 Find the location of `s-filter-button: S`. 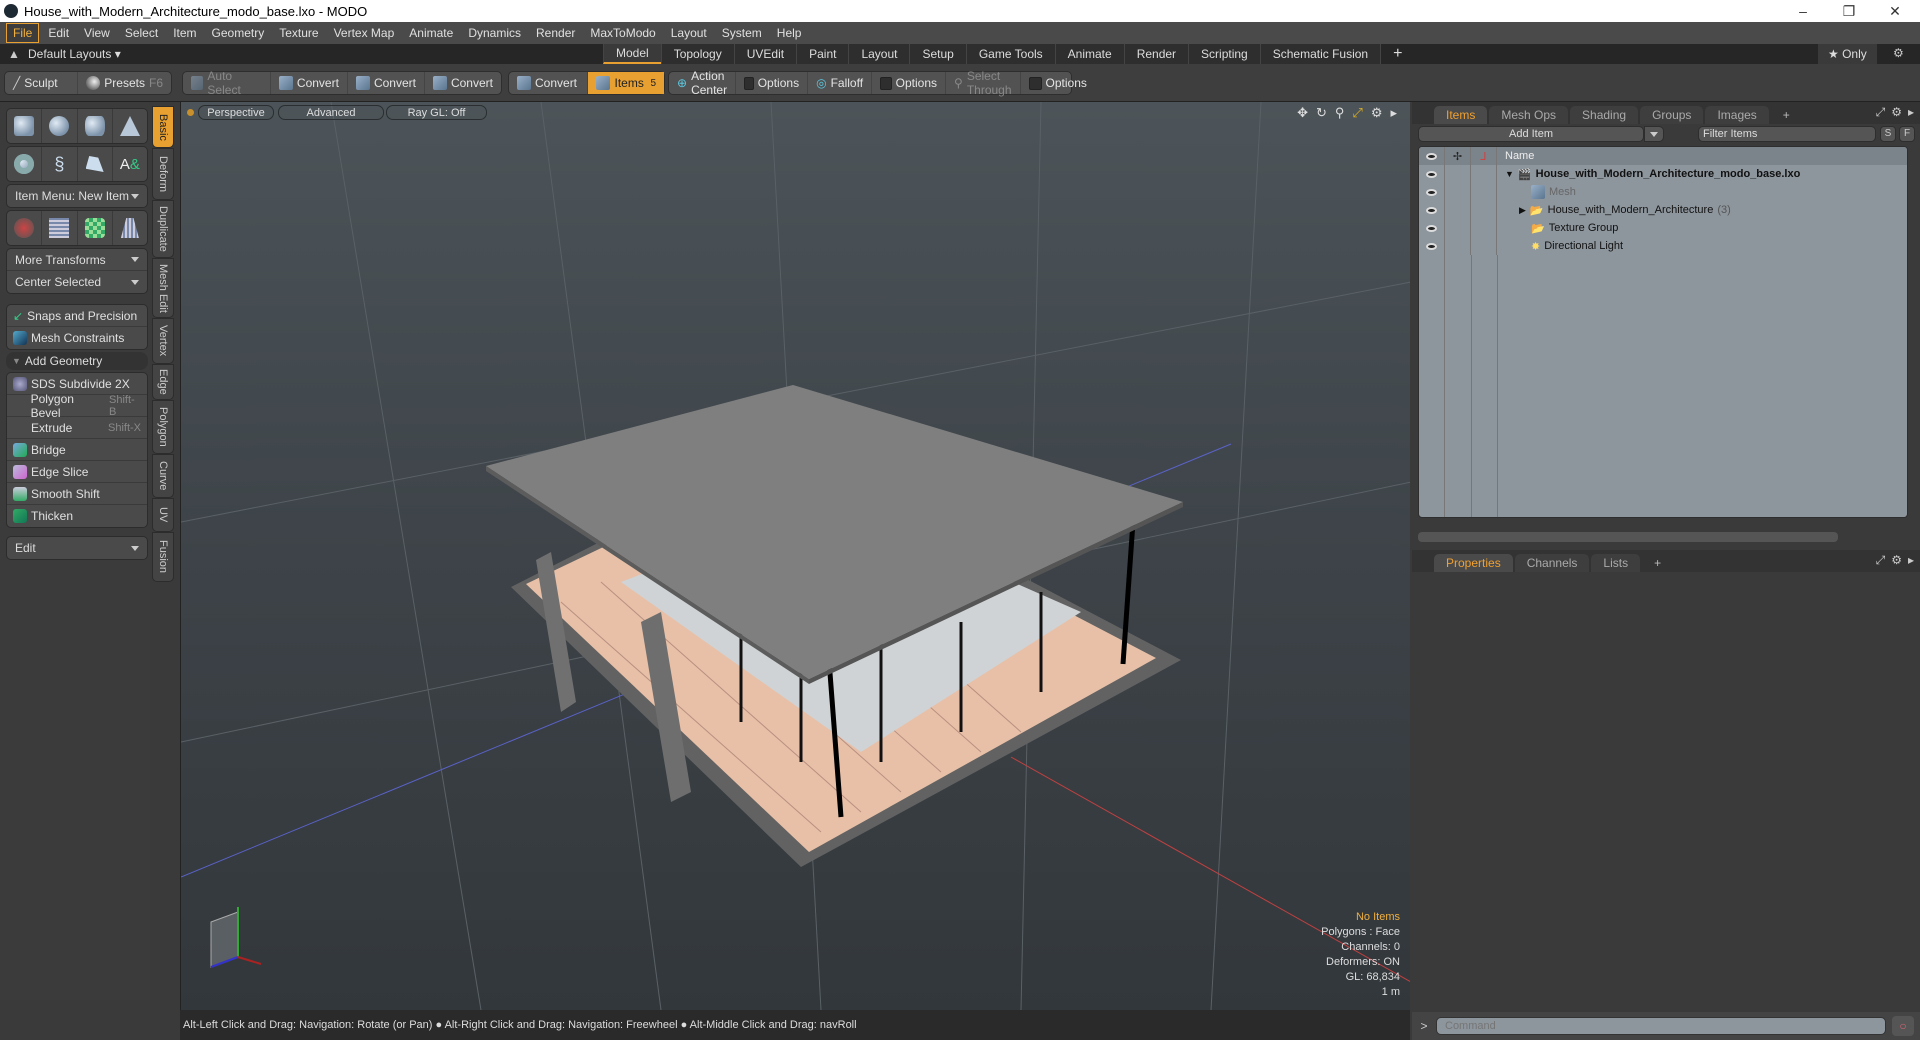

s-filter-button: S is located at coordinates (1888, 134).